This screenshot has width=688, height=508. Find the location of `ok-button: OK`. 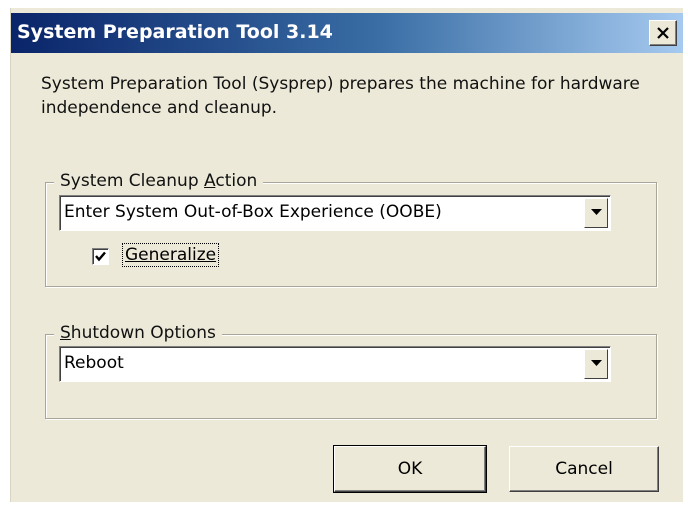

ok-button: OK is located at coordinates (410, 469).